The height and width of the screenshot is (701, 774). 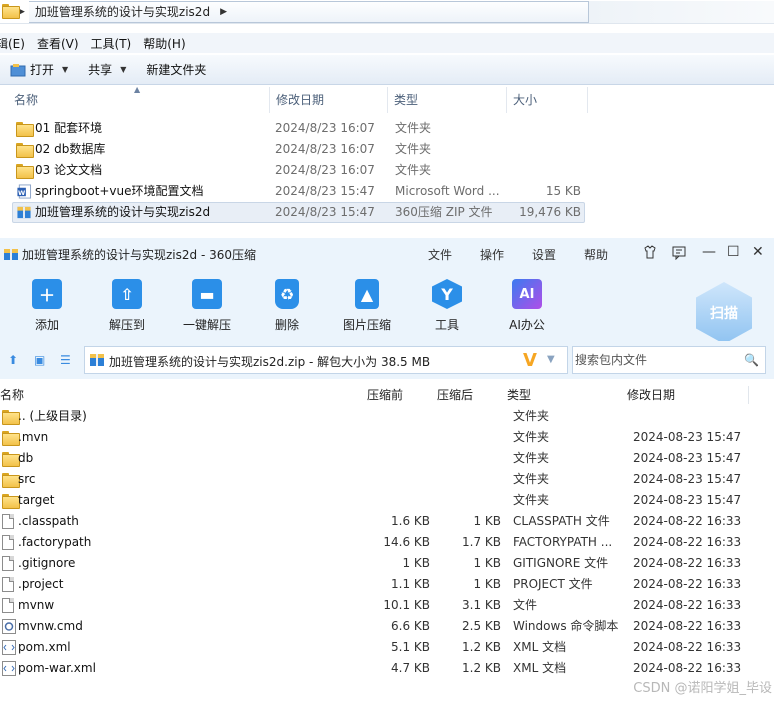 I want to click on breadcrumb-current: 加班管理系统的设计与实现zis2d, so click(x=122, y=11).